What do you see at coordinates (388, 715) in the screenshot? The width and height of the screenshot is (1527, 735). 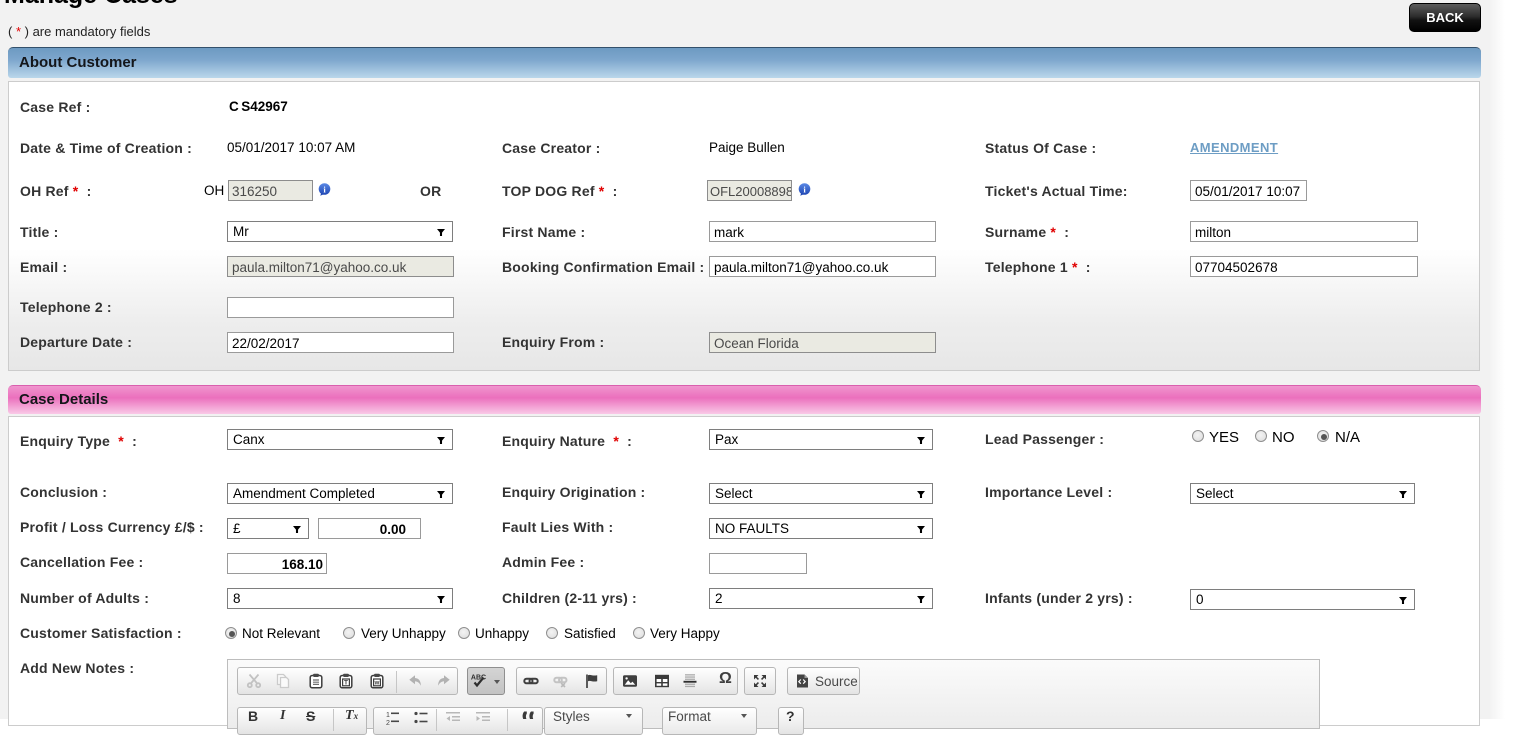 I see `svg-text: 1` at bounding box center [388, 715].